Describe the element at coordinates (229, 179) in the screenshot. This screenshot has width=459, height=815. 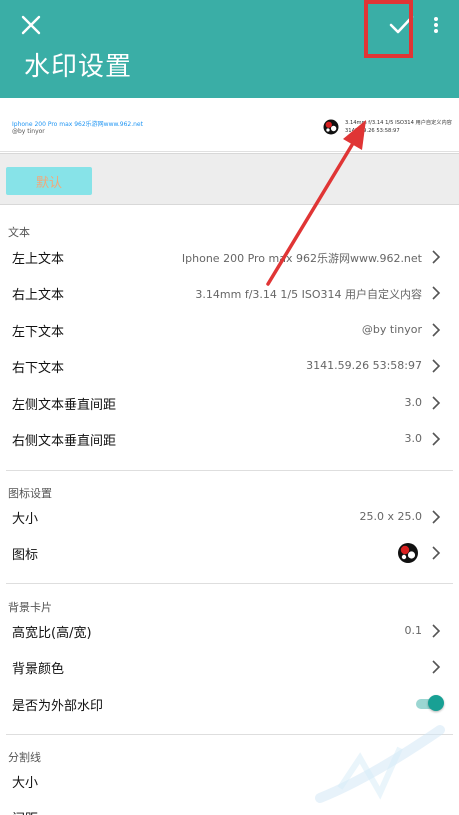
I see `button-area: 默认` at that location.